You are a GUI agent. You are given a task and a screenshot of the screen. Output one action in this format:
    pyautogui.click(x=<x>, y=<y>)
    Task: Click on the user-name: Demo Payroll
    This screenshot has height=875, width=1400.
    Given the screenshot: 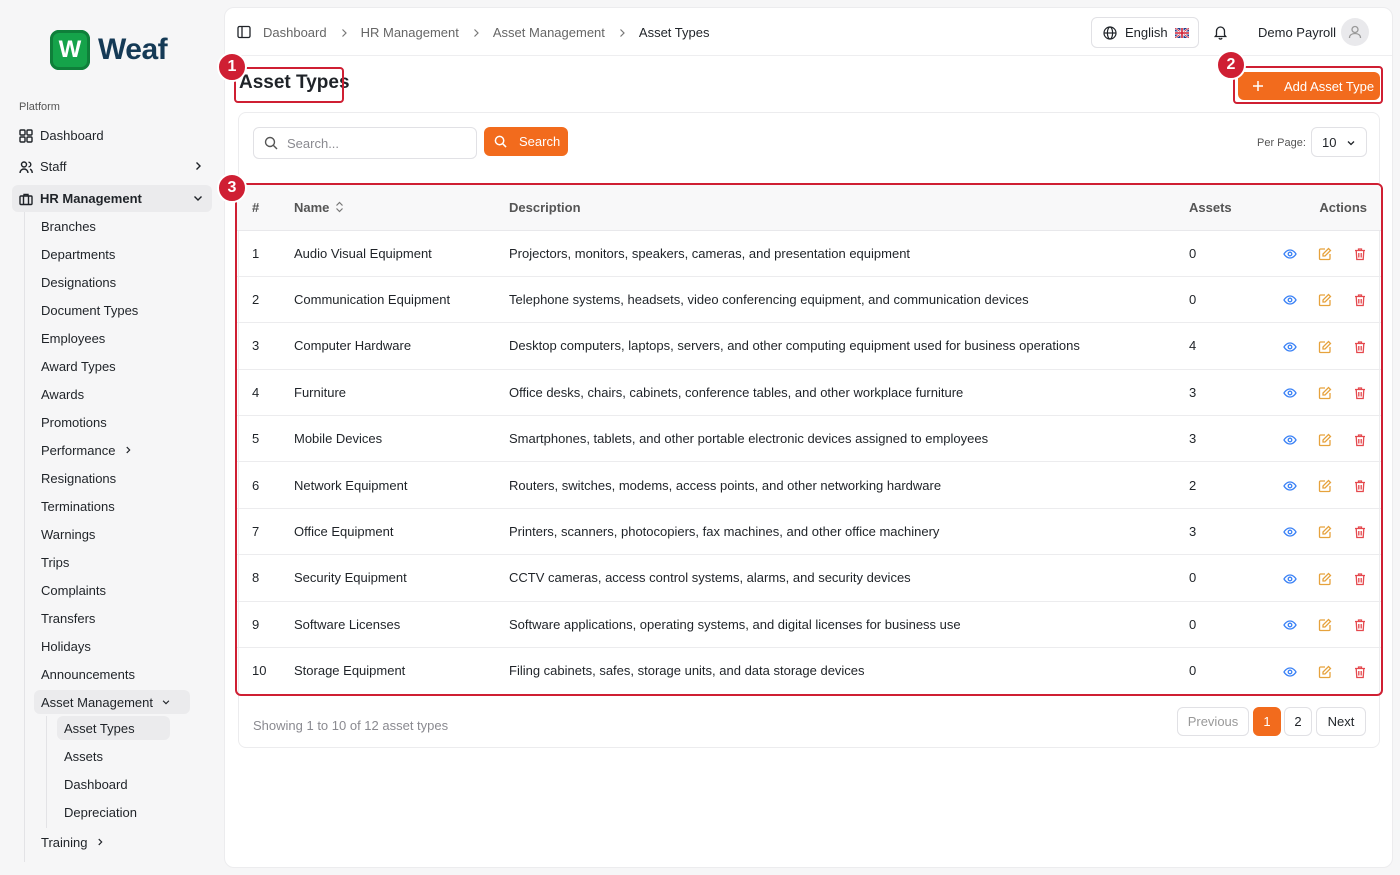 What is the action you would take?
    pyautogui.click(x=1297, y=32)
    